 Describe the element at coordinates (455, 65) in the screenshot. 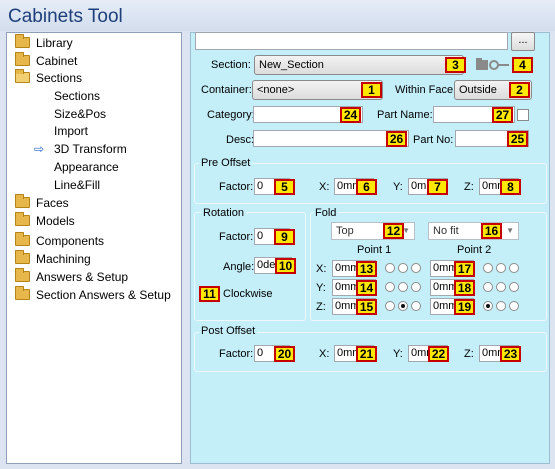

I see `badge-3: 3` at that location.